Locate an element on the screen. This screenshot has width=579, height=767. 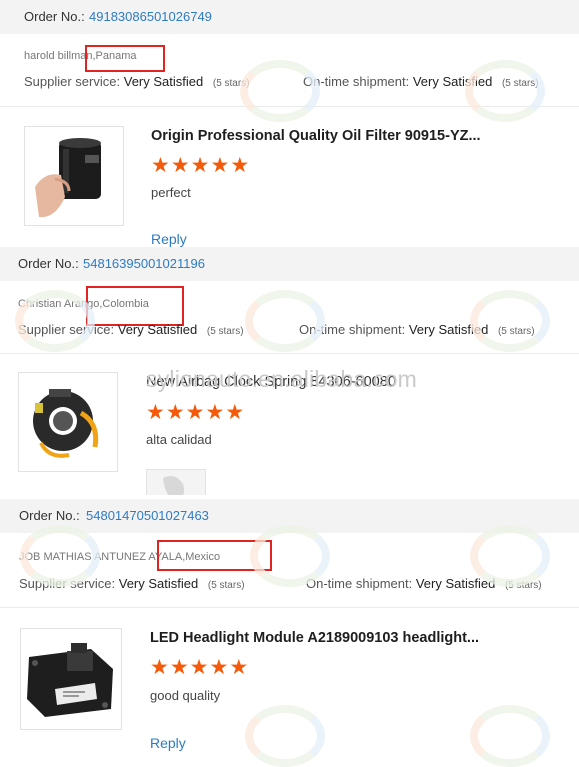
headlight-module-photo is located at coordinates (71, 679).